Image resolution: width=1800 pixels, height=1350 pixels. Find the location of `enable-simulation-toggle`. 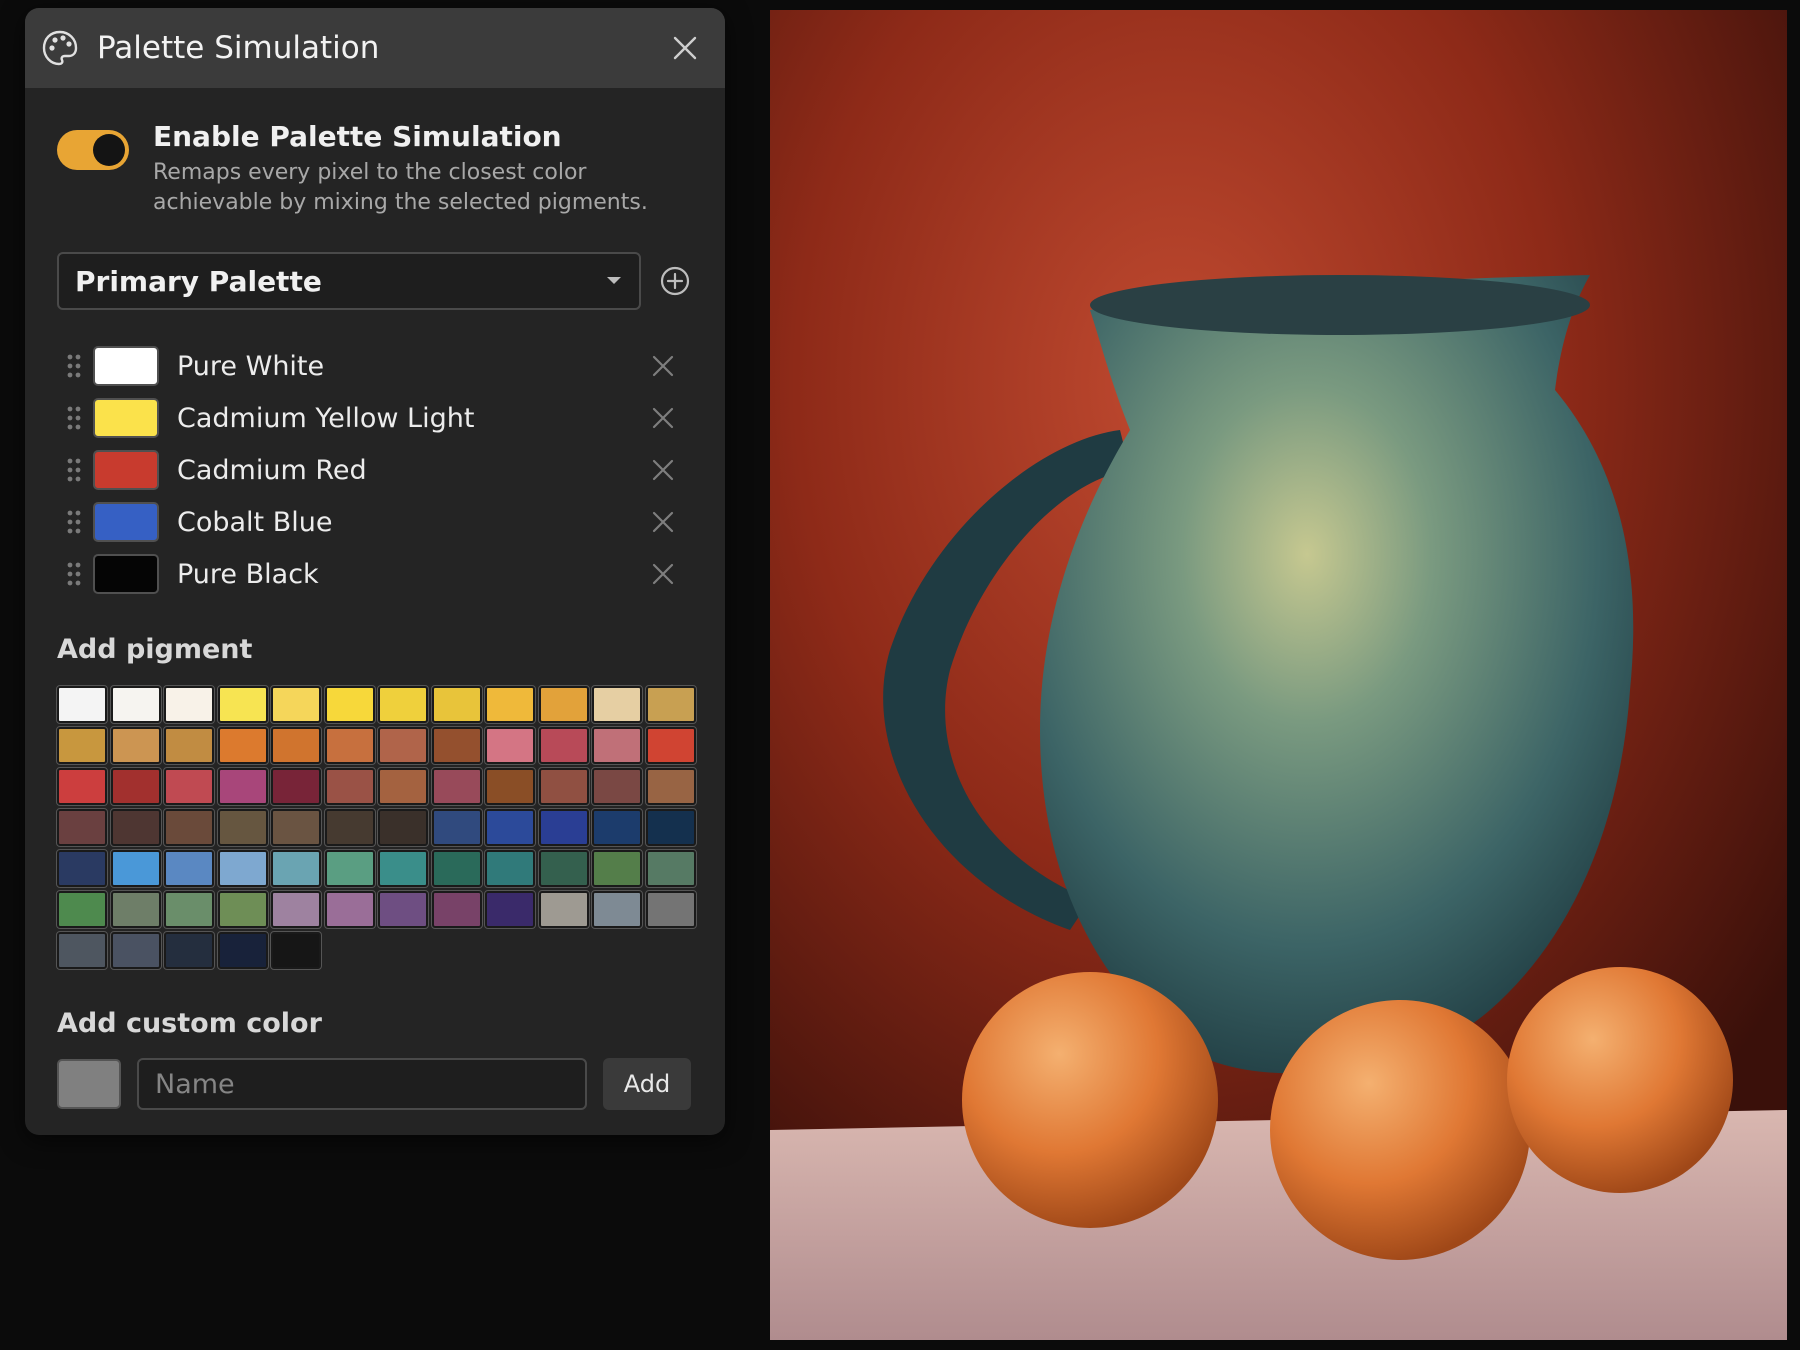

enable-simulation-toggle is located at coordinates (93, 150).